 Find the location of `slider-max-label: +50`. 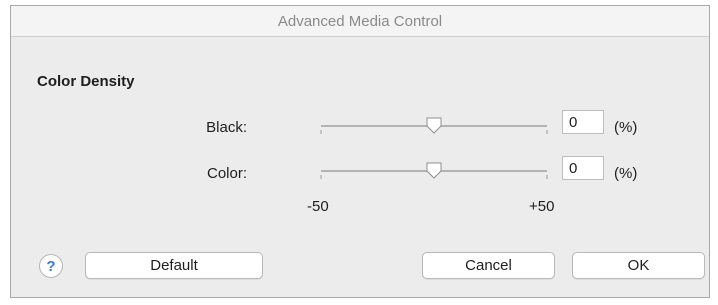

slider-max-label: +50 is located at coordinates (542, 206).